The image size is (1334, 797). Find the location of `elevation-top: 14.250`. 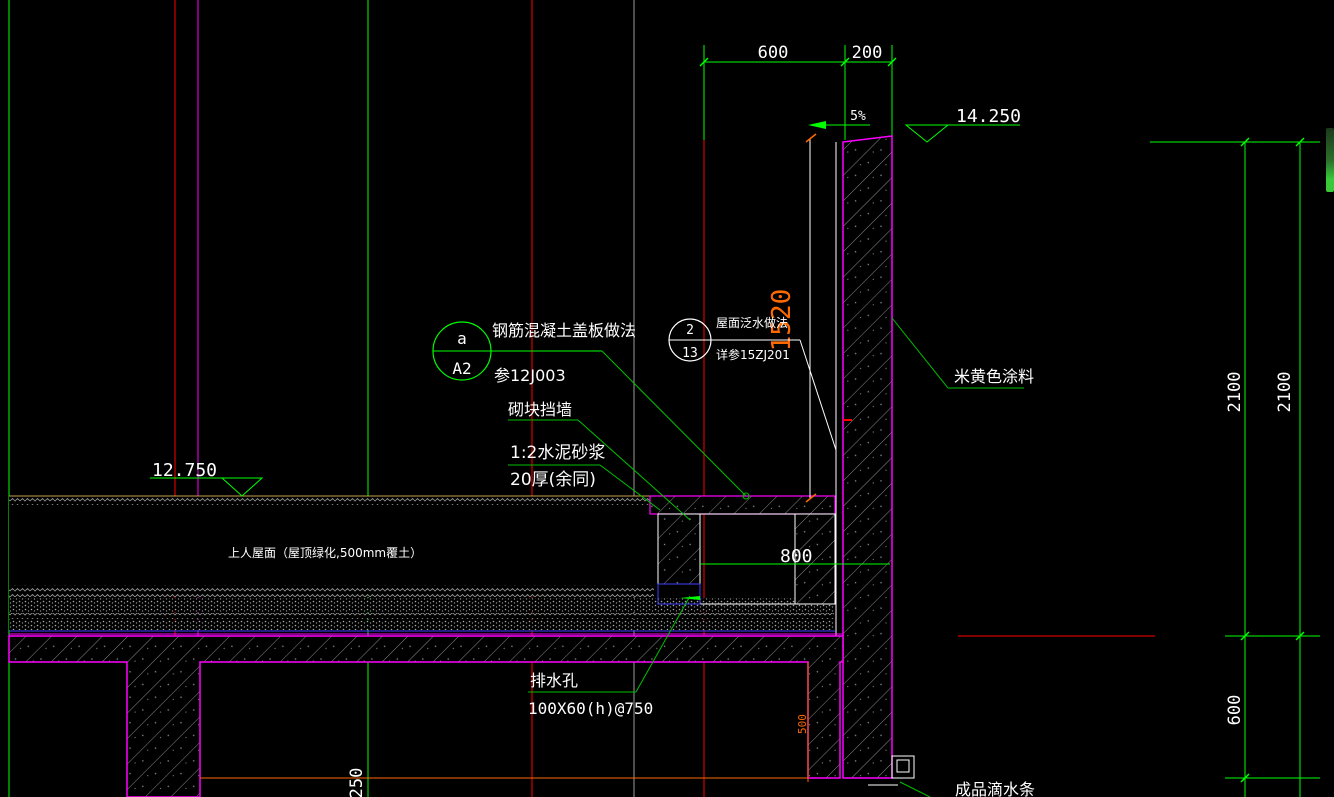

elevation-top: 14.250 is located at coordinates (962, 124).